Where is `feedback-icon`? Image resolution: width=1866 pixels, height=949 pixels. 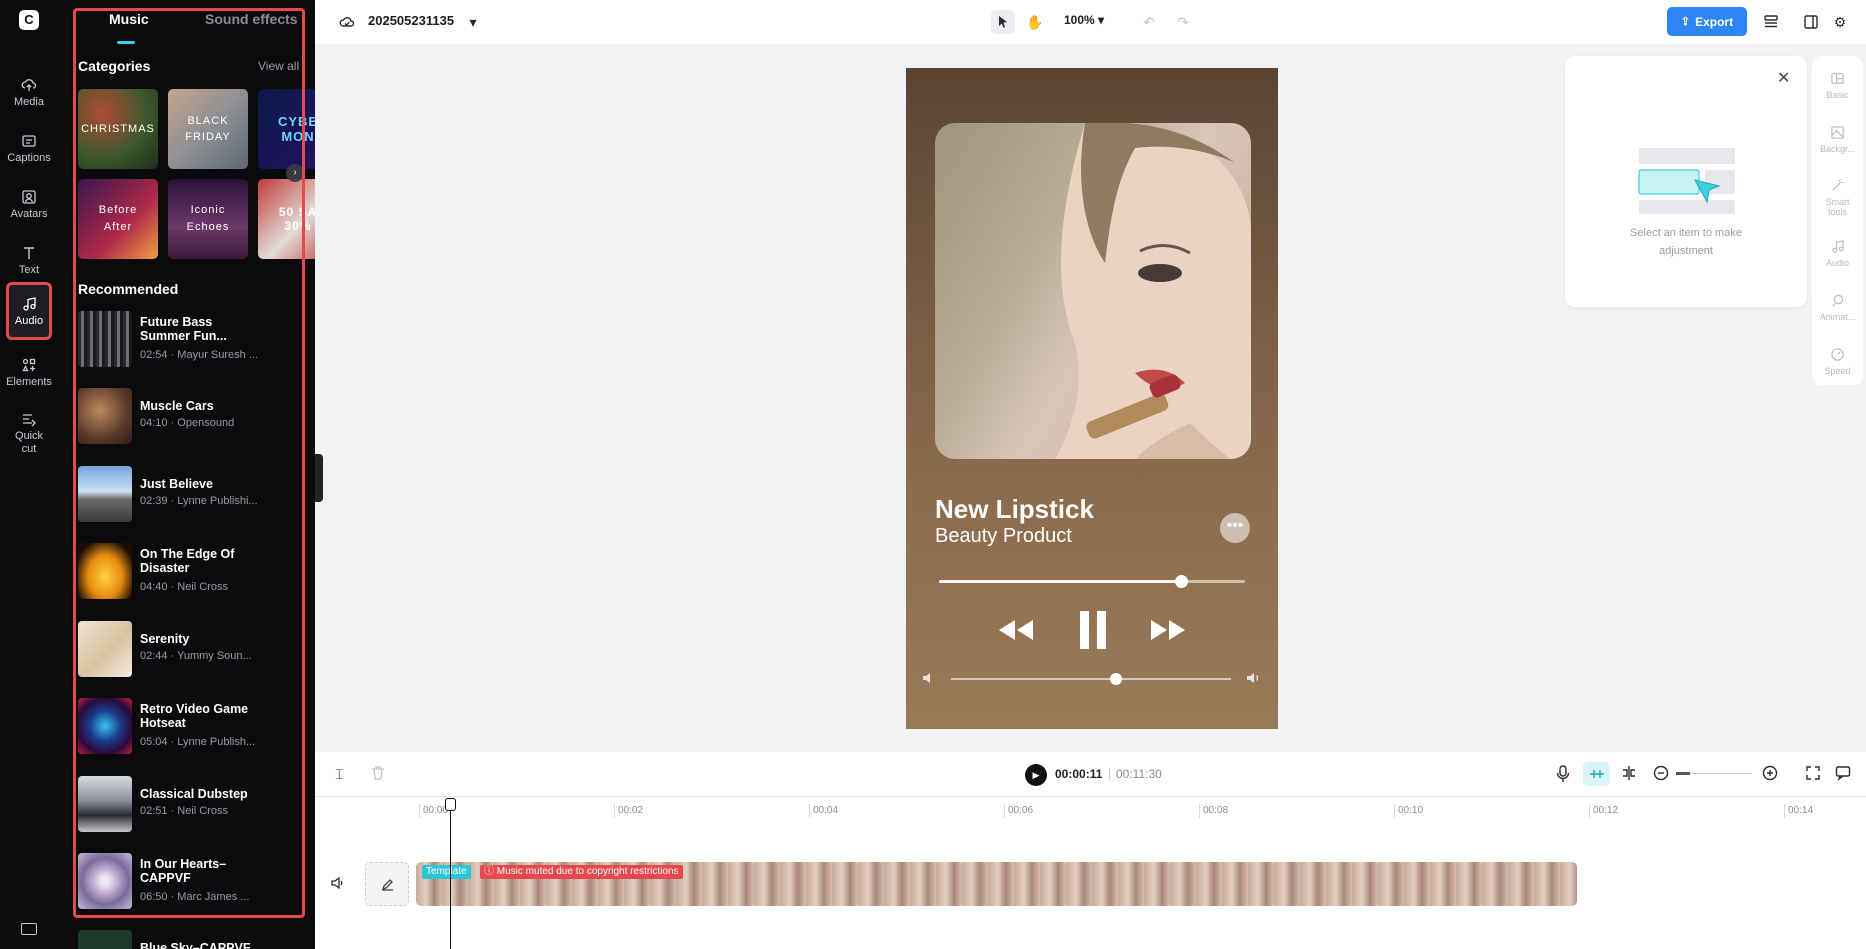 feedback-icon is located at coordinates (1843, 775).